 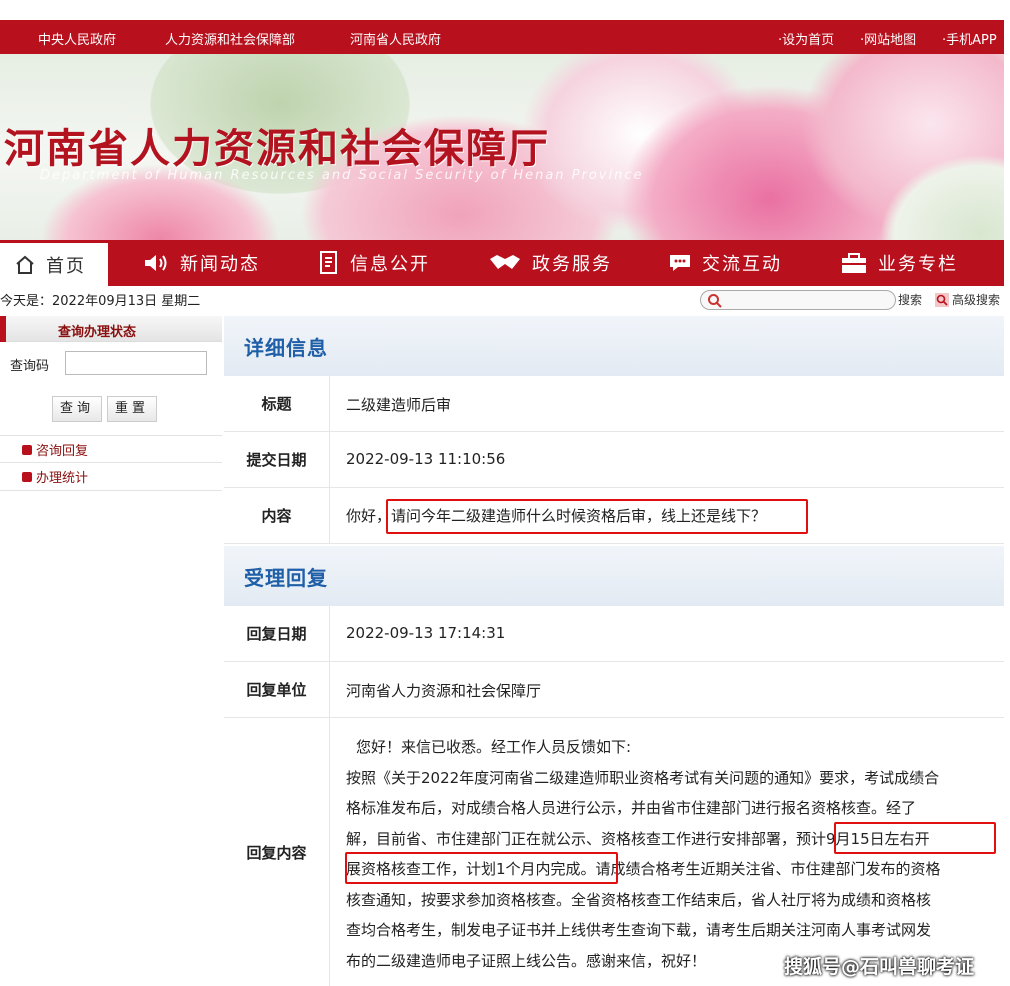 What do you see at coordinates (66, 266) in the screenshot?
I see `nav-home-label: 首页` at bounding box center [66, 266].